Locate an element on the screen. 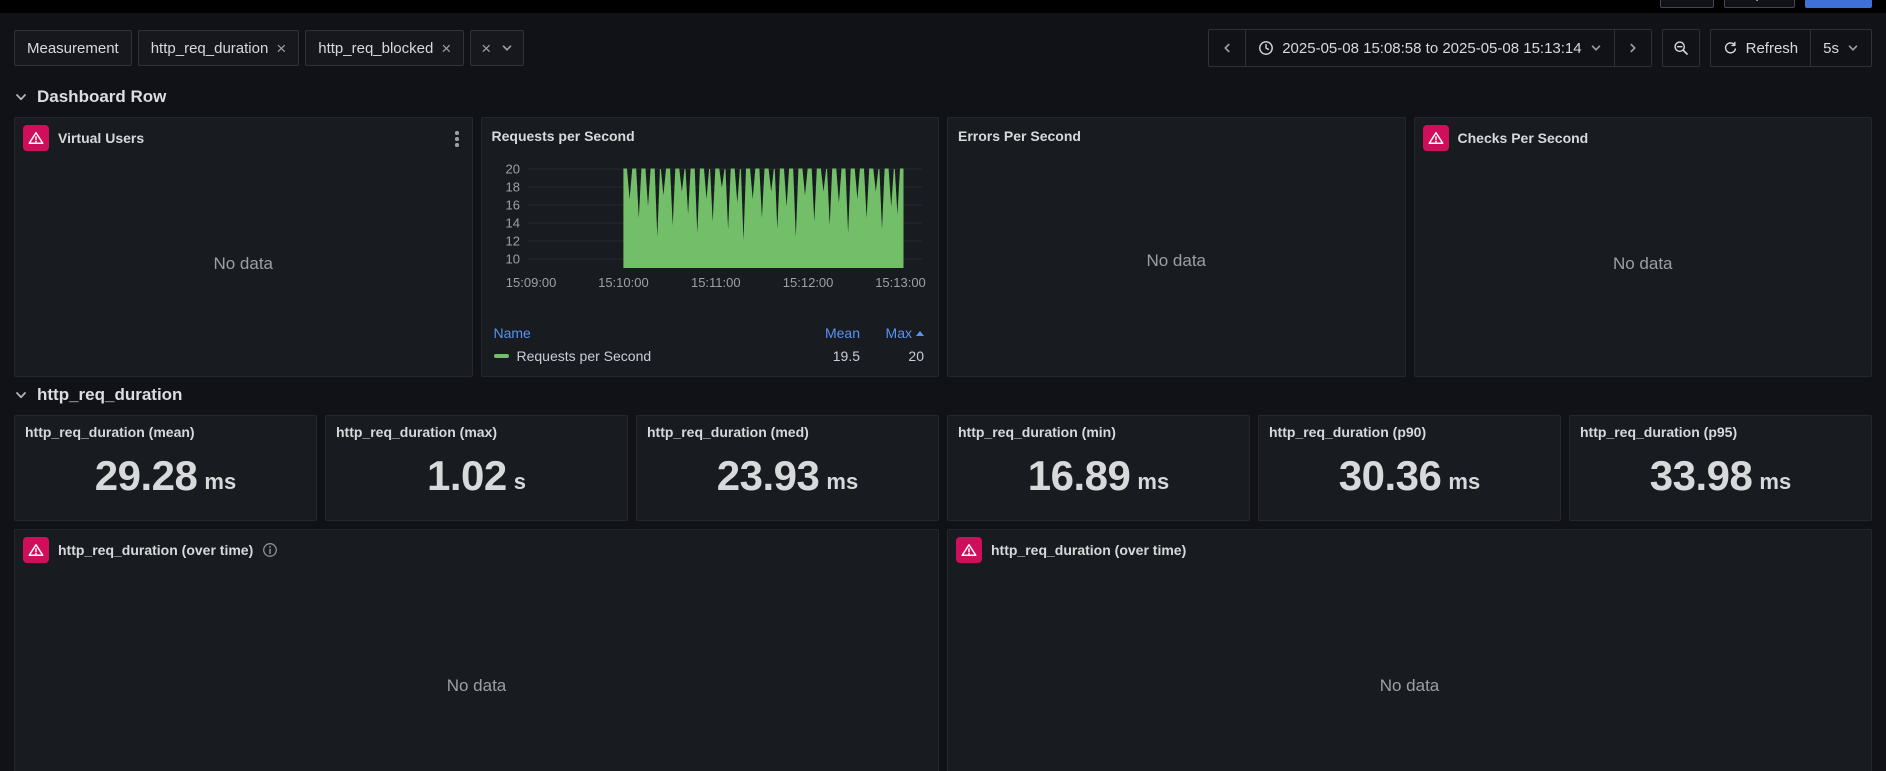 This screenshot has height=771, width=1886. panel-title: http_req_duration (min) is located at coordinates (1098, 432).